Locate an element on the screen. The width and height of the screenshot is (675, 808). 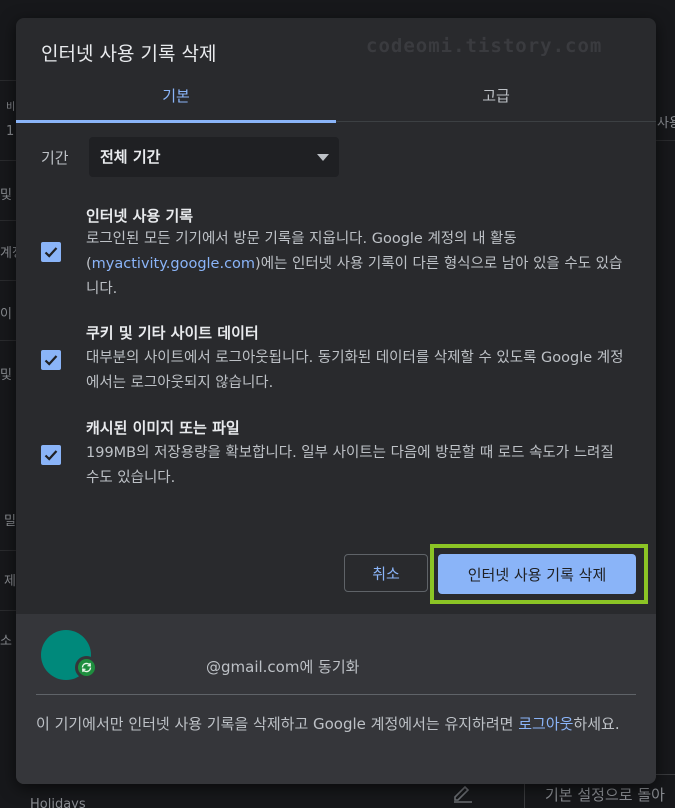
tab-bar: 기본 고급 is located at coordinates (336, 101).